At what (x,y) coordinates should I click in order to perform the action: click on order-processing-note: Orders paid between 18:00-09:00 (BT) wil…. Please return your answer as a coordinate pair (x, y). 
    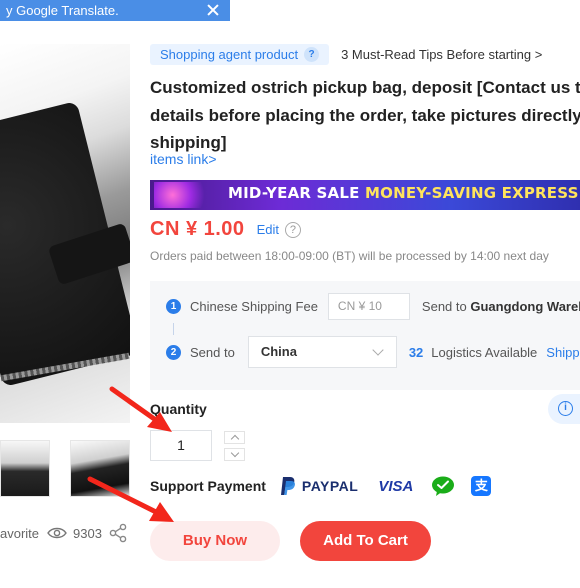
    Looking at the image, I should click on (349, 256).